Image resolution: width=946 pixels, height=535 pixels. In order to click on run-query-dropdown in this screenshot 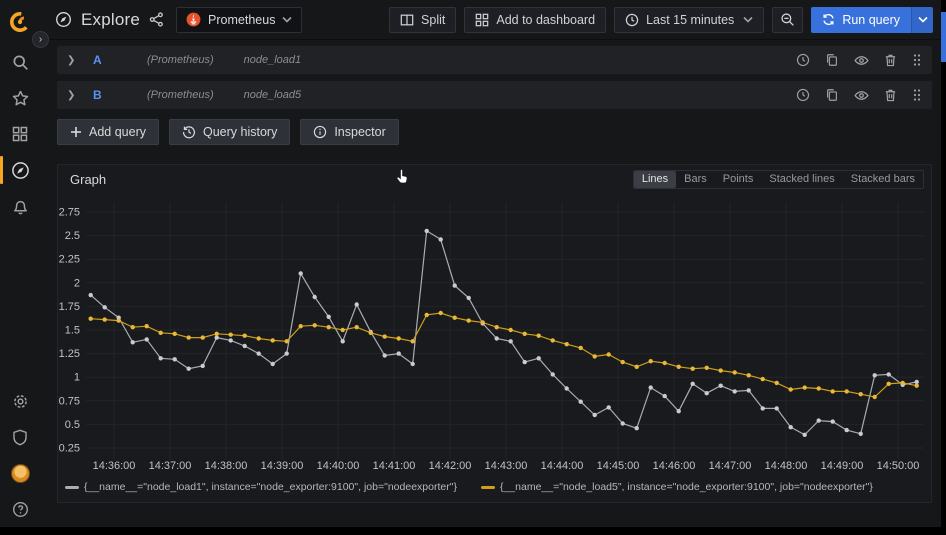, I will do `click(922, 19)`.